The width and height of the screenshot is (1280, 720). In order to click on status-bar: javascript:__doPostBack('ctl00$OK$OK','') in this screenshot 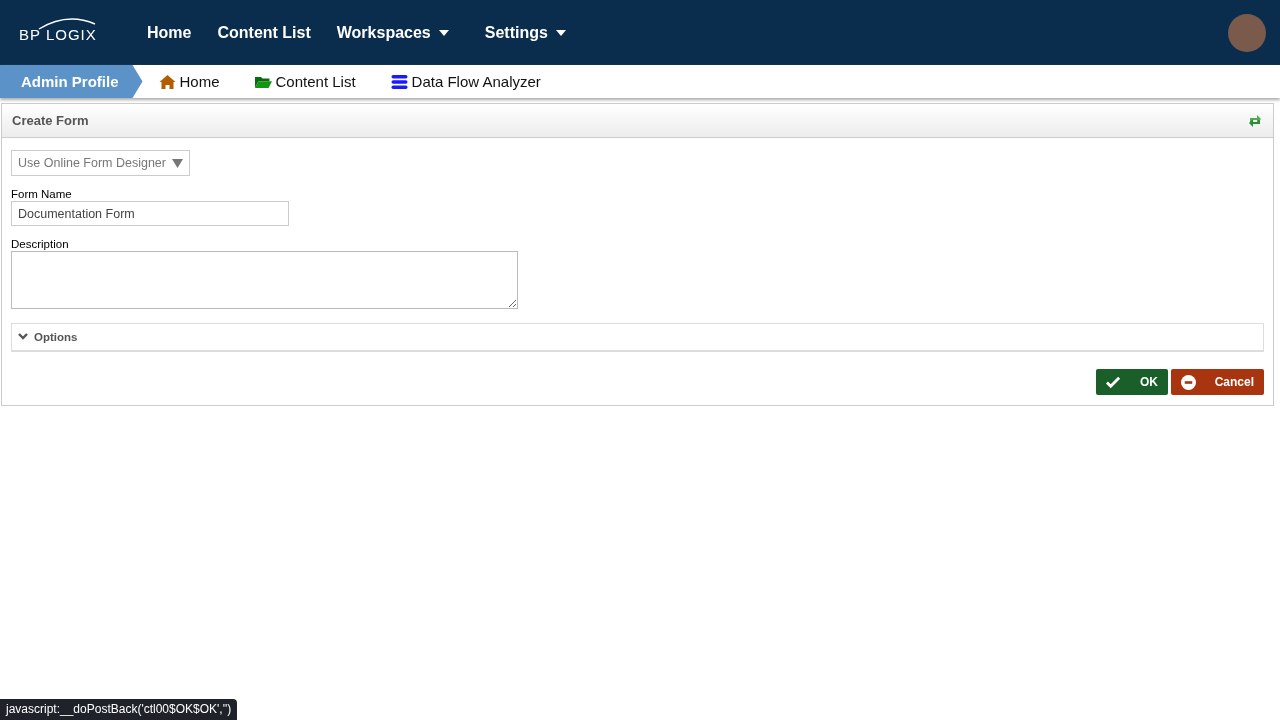, I will do `click(119, 709)`.